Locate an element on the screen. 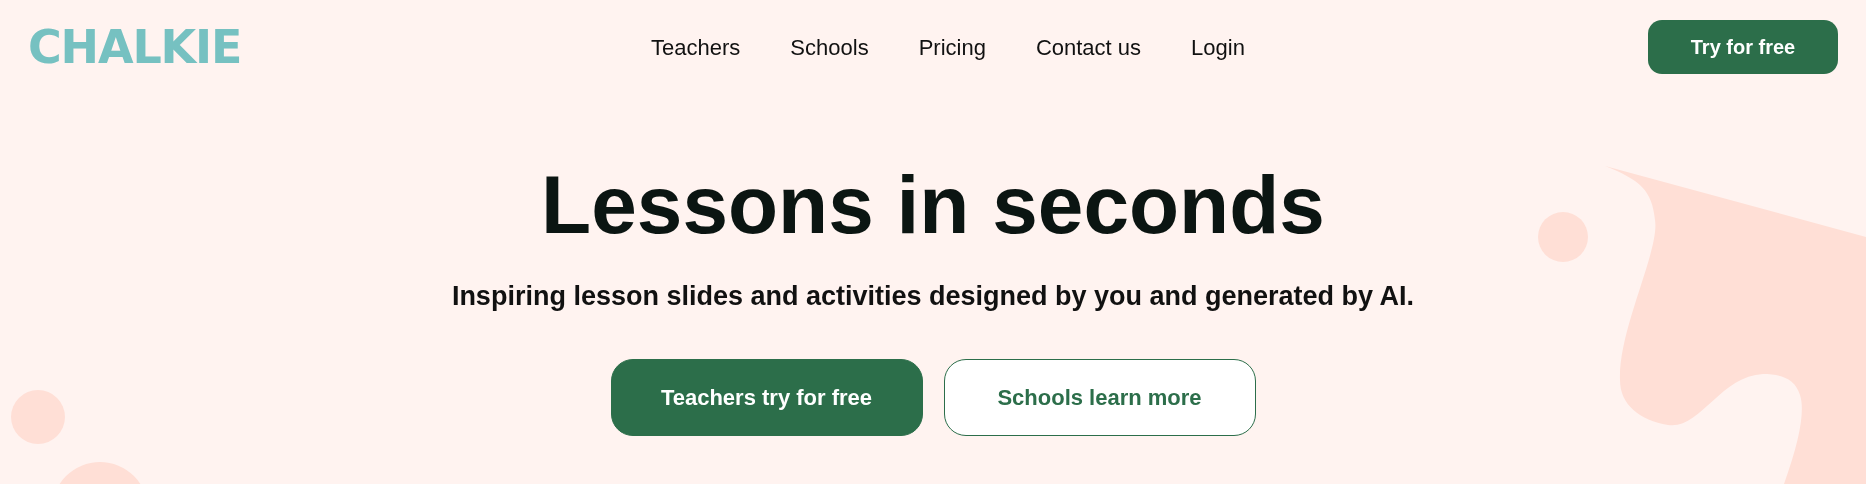 The height and width of the screenshot is (484, 1866). nav-link: Schools is located at coordinates (829, 47).